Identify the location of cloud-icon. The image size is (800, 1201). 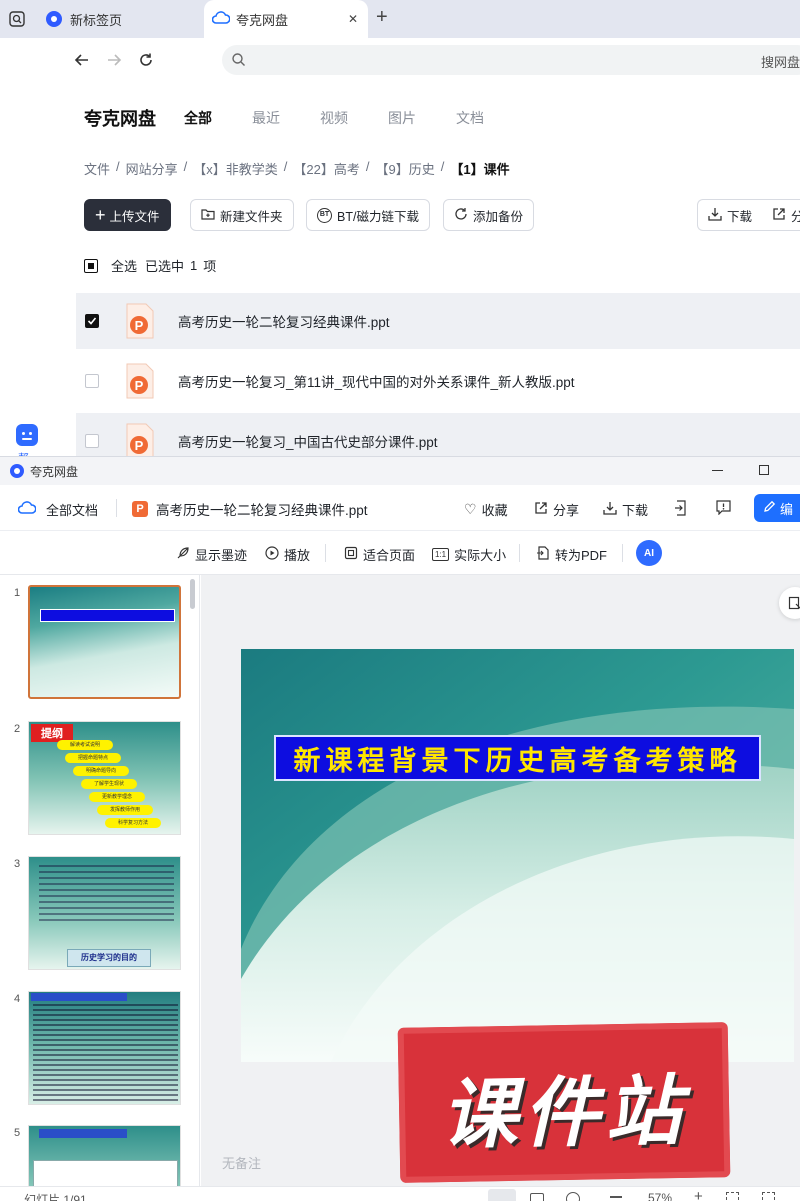
(221, 19).